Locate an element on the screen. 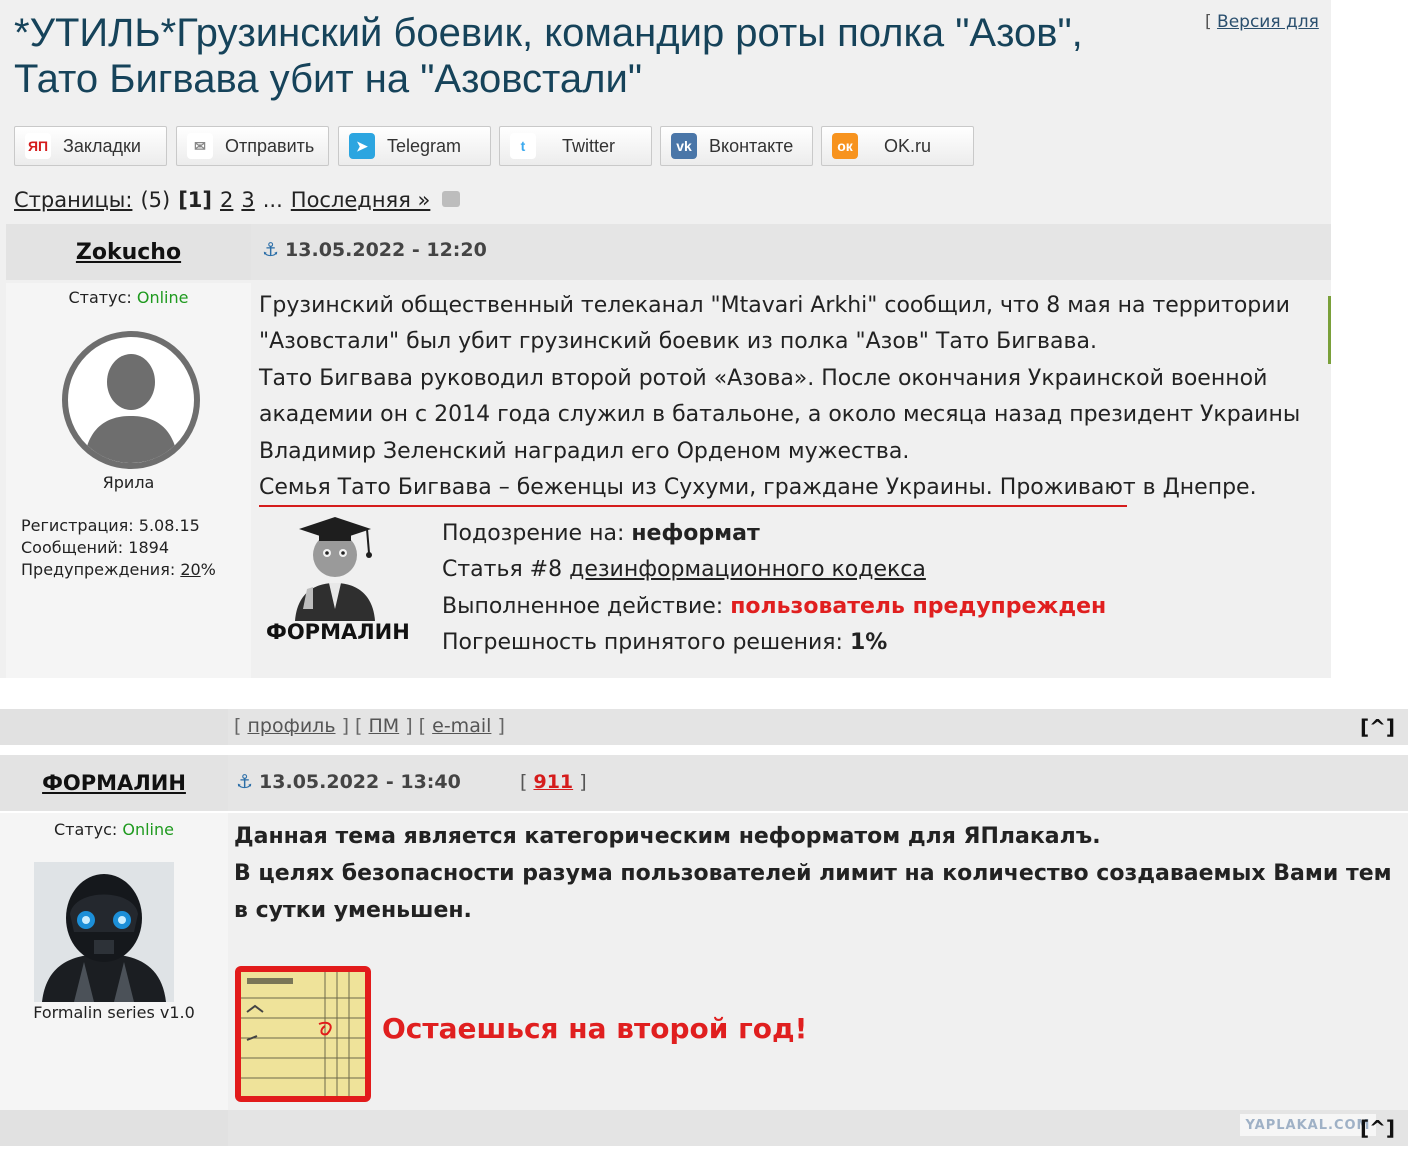 The width and height of the screenshot is (1408, 1154). pagination-page-2: 2 is located at coordinates (226, 200).